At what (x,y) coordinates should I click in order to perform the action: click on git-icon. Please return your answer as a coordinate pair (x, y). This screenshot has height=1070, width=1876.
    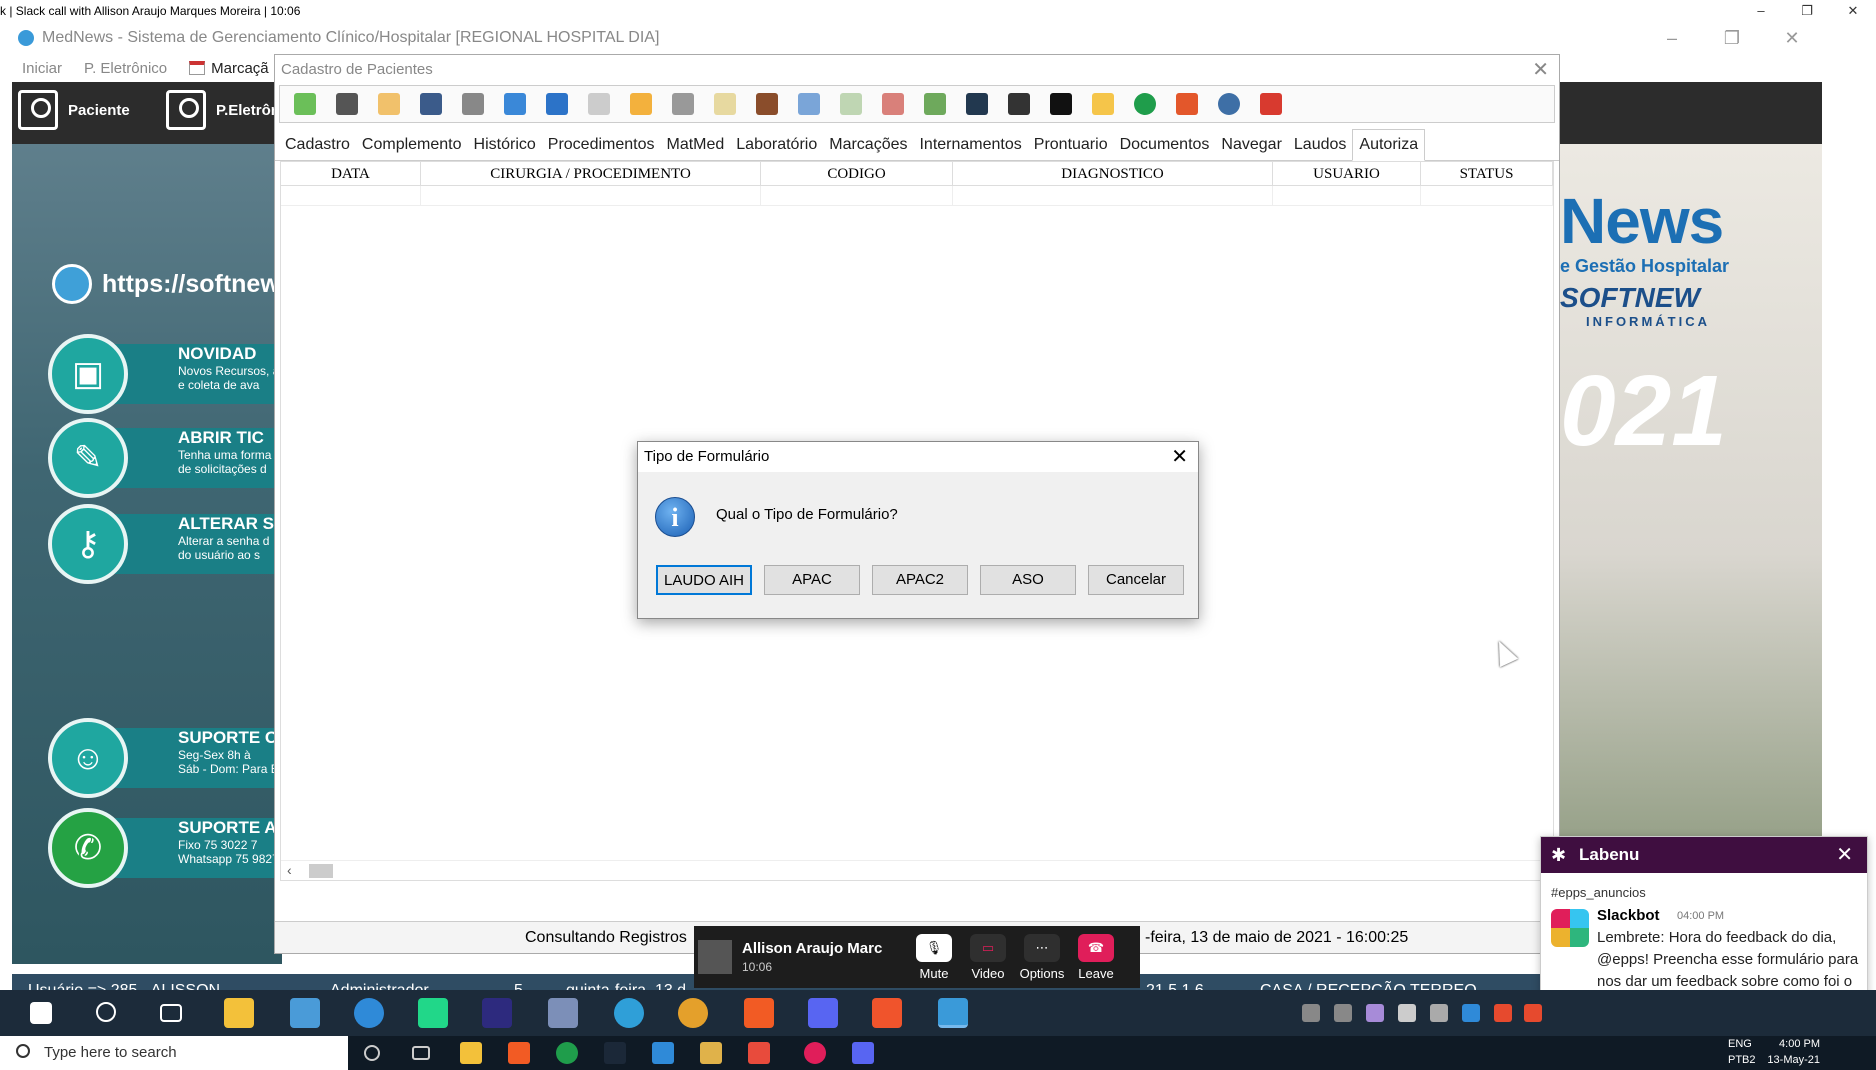
    Looking at the image, I should click on (759, 1053).